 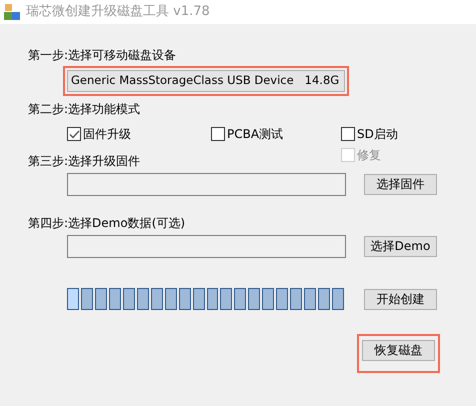 I want to click on step-label: 第二步:选择功能模式, so click(x=85, y=109).